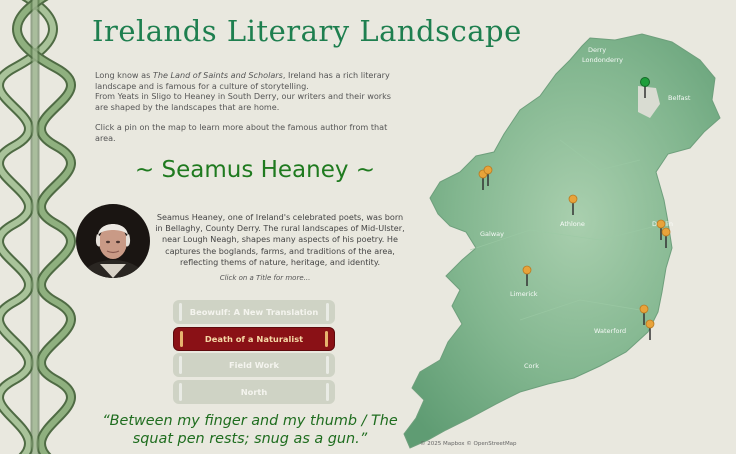 The width and height of the screenshot is (736, 454). What do you see at coordinates (597, 50) in the screenshot?
I see `map-label-derry: Derry` at bounding box center [597, 50].